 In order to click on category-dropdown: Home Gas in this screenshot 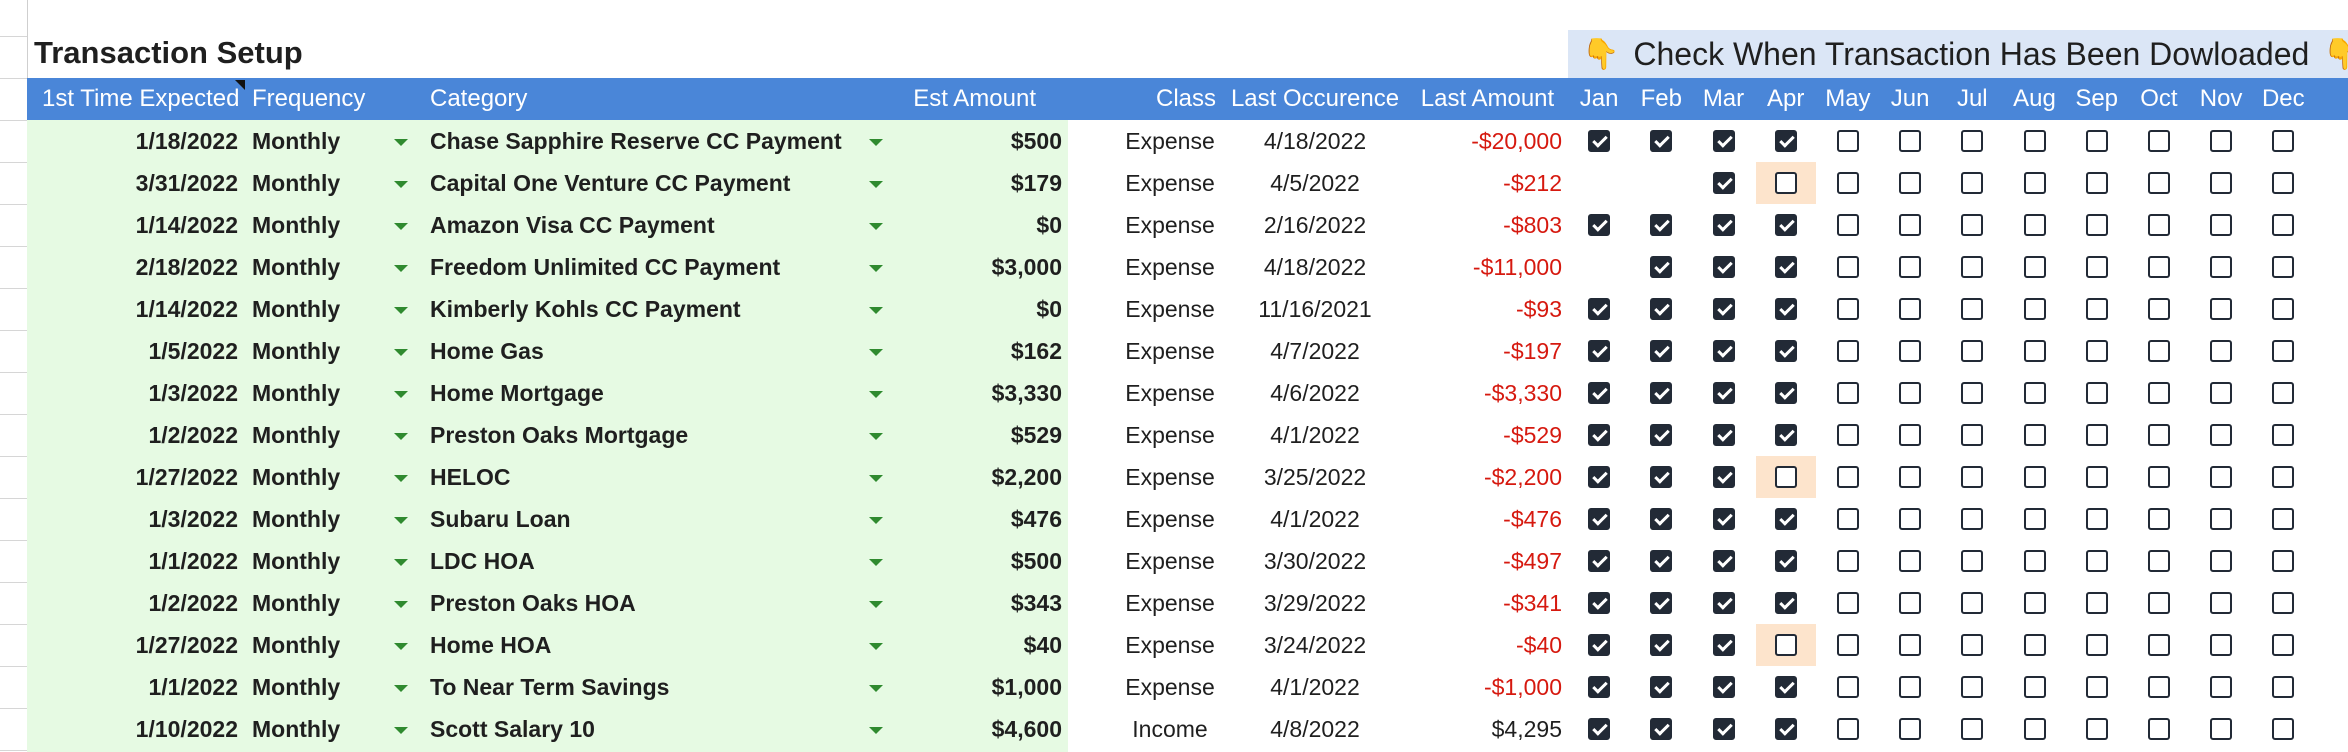, I will do `click(640, 351)`.